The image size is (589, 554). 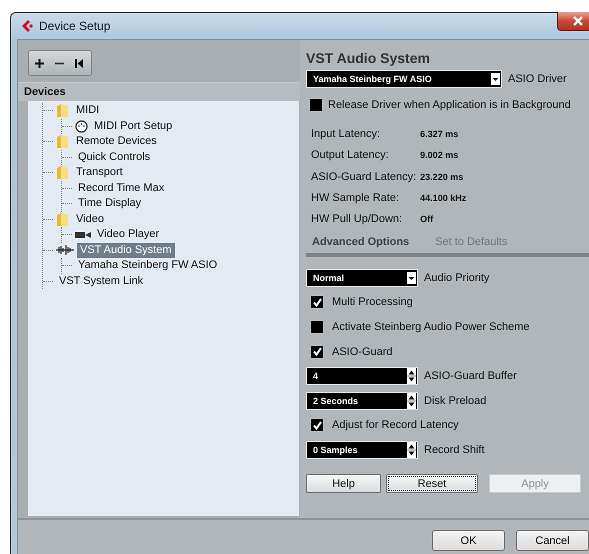 What do you see at coordinates (362, 449) in the screenshot?
I see `spinner-field: 0 Samples` at bounding box center [362, 449].